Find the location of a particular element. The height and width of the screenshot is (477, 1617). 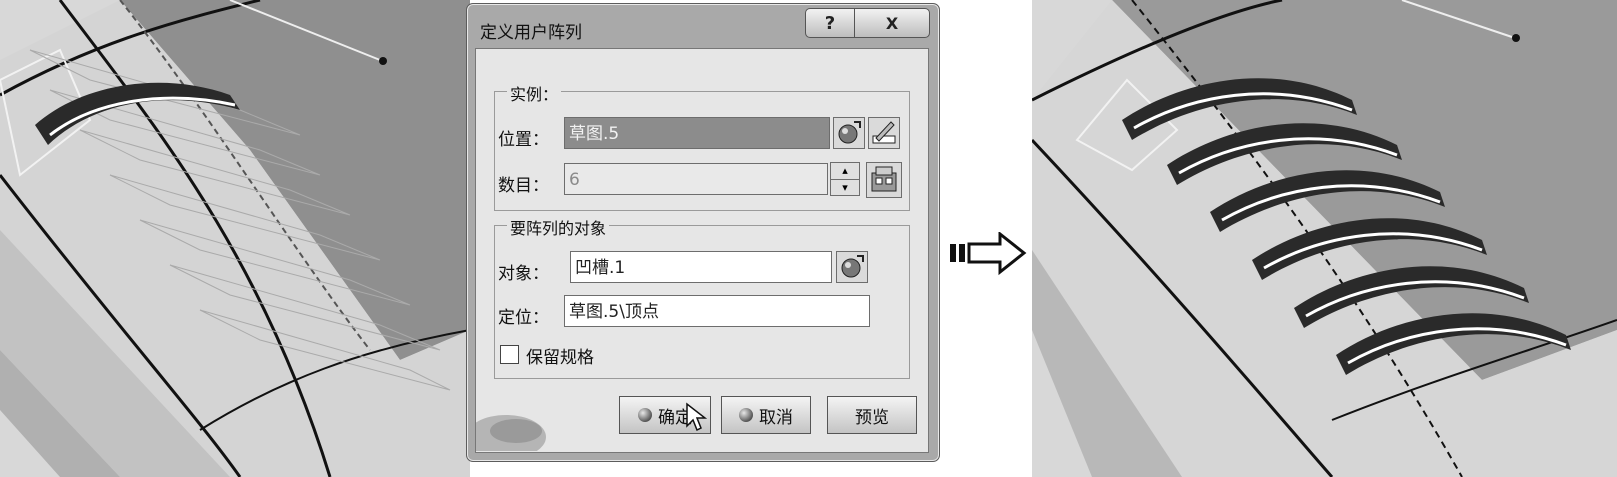

sketch-pencil-icon is located at coordinates (884, 132).